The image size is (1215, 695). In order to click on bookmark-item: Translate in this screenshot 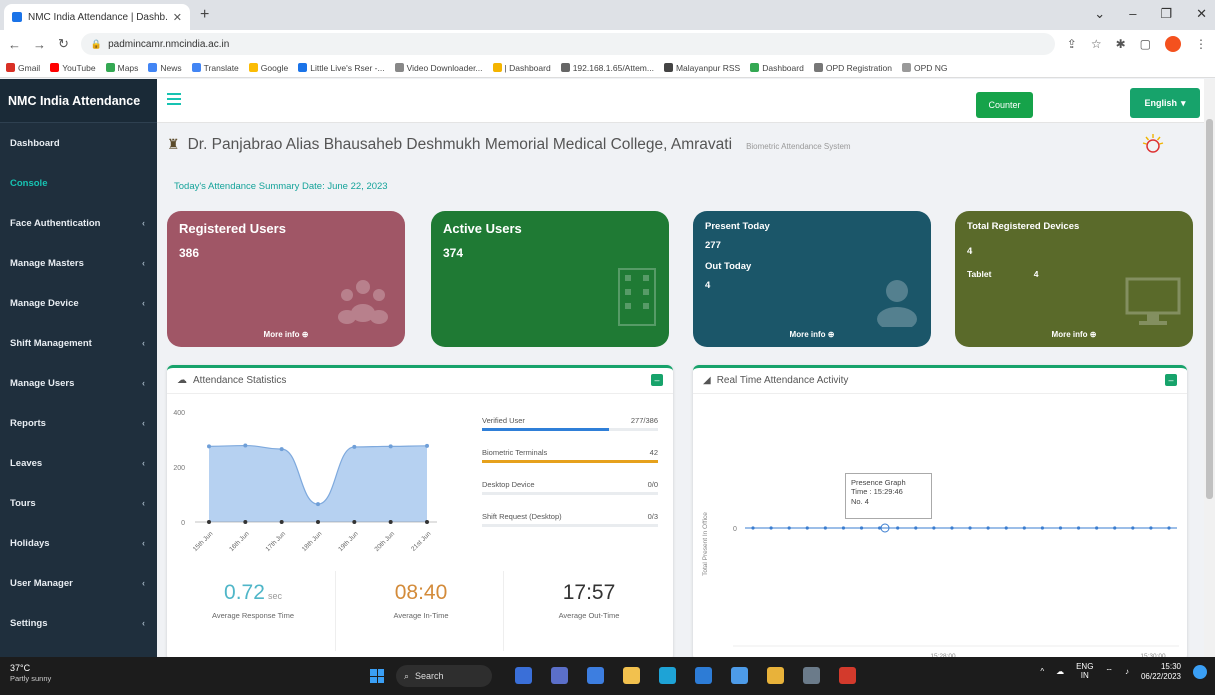, I will do `click(215, 67)`.